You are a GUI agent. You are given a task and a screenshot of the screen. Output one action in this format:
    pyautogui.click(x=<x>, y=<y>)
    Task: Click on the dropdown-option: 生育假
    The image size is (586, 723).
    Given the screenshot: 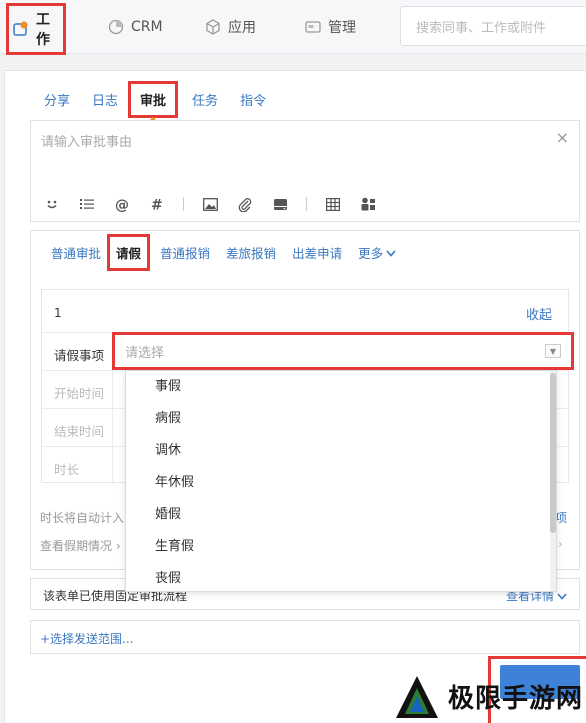 What is the action you would take?
    pyautogui.click(x=341, y=547)
    